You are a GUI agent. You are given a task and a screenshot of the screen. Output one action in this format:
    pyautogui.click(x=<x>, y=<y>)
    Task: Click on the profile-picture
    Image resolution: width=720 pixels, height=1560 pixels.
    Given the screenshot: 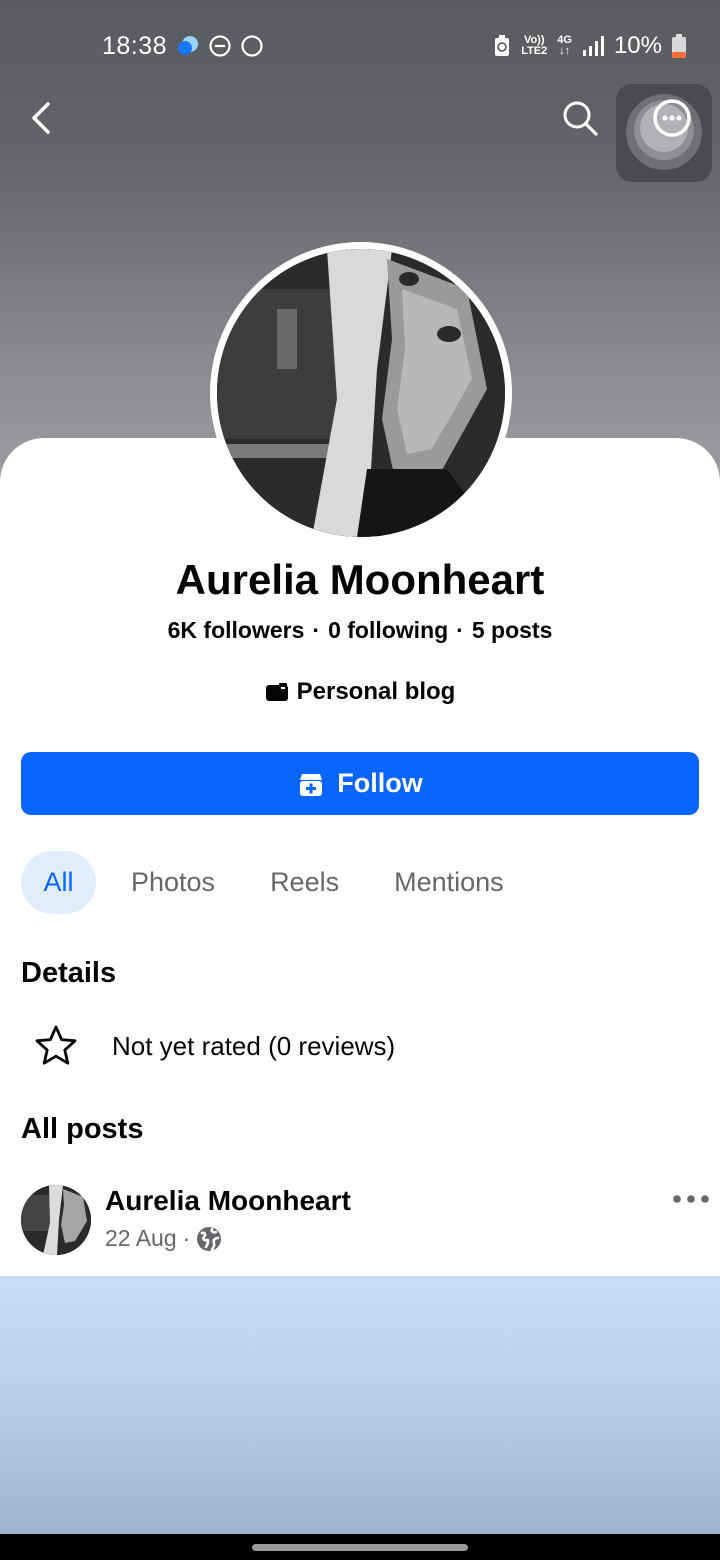 What is the action you would take?
    pyautogui.click(x=361, y=393)
    